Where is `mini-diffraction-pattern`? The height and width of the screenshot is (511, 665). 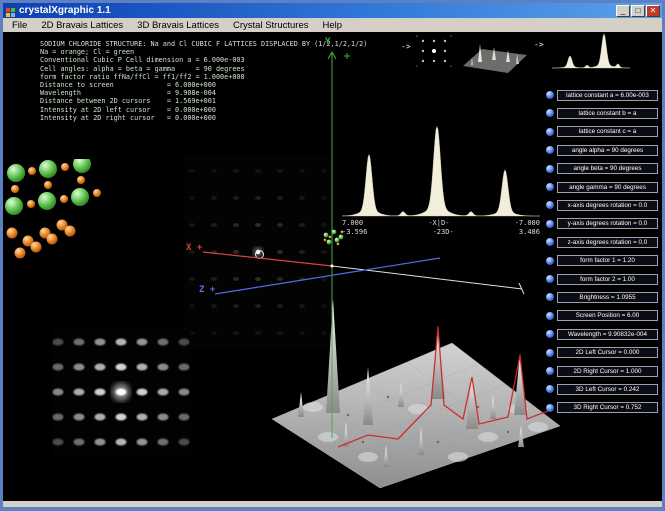
mini-diffraction-pattern is located at coordinates (434, 51).